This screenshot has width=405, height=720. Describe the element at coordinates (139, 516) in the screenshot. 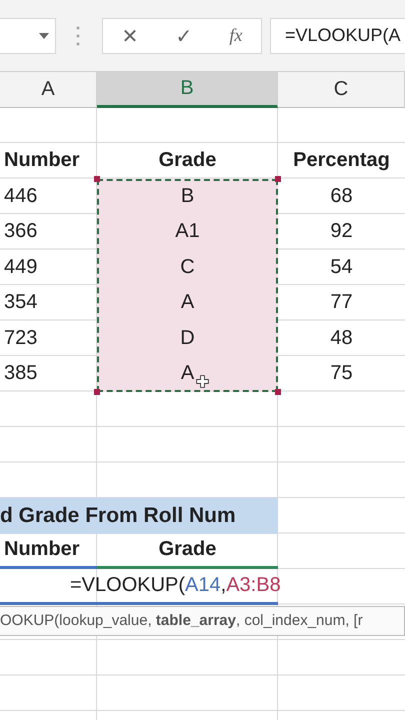

I see `title-cell: d Grade From Roll Num` at that location.